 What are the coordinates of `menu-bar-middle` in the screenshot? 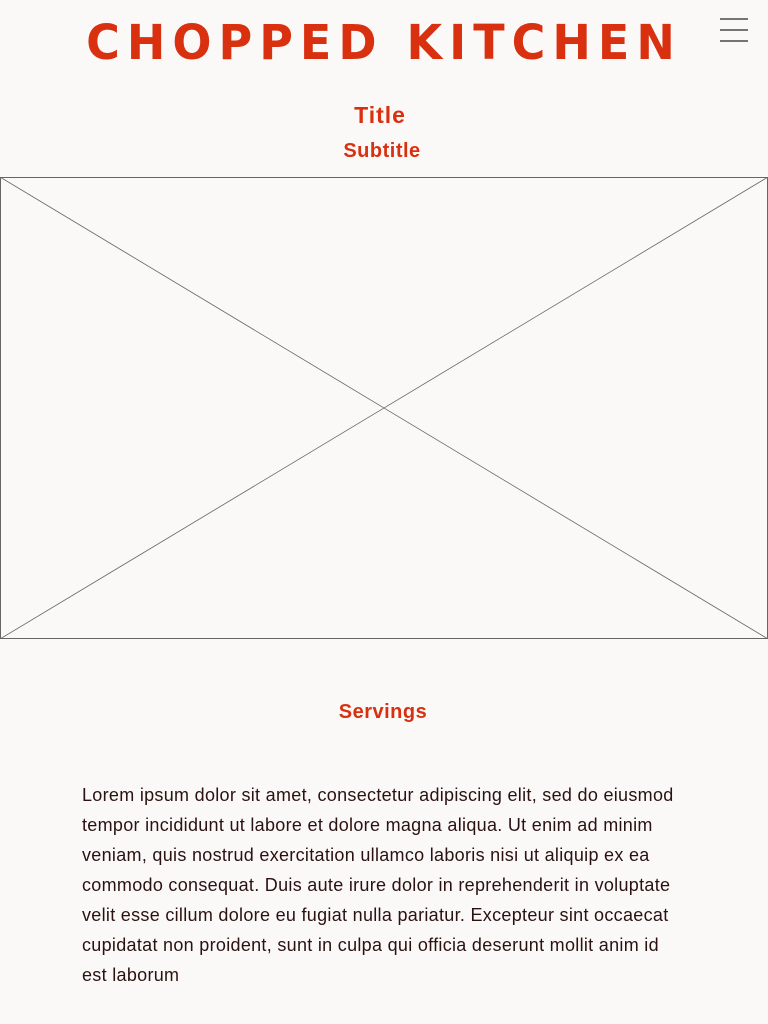 It's located at (734, 30).